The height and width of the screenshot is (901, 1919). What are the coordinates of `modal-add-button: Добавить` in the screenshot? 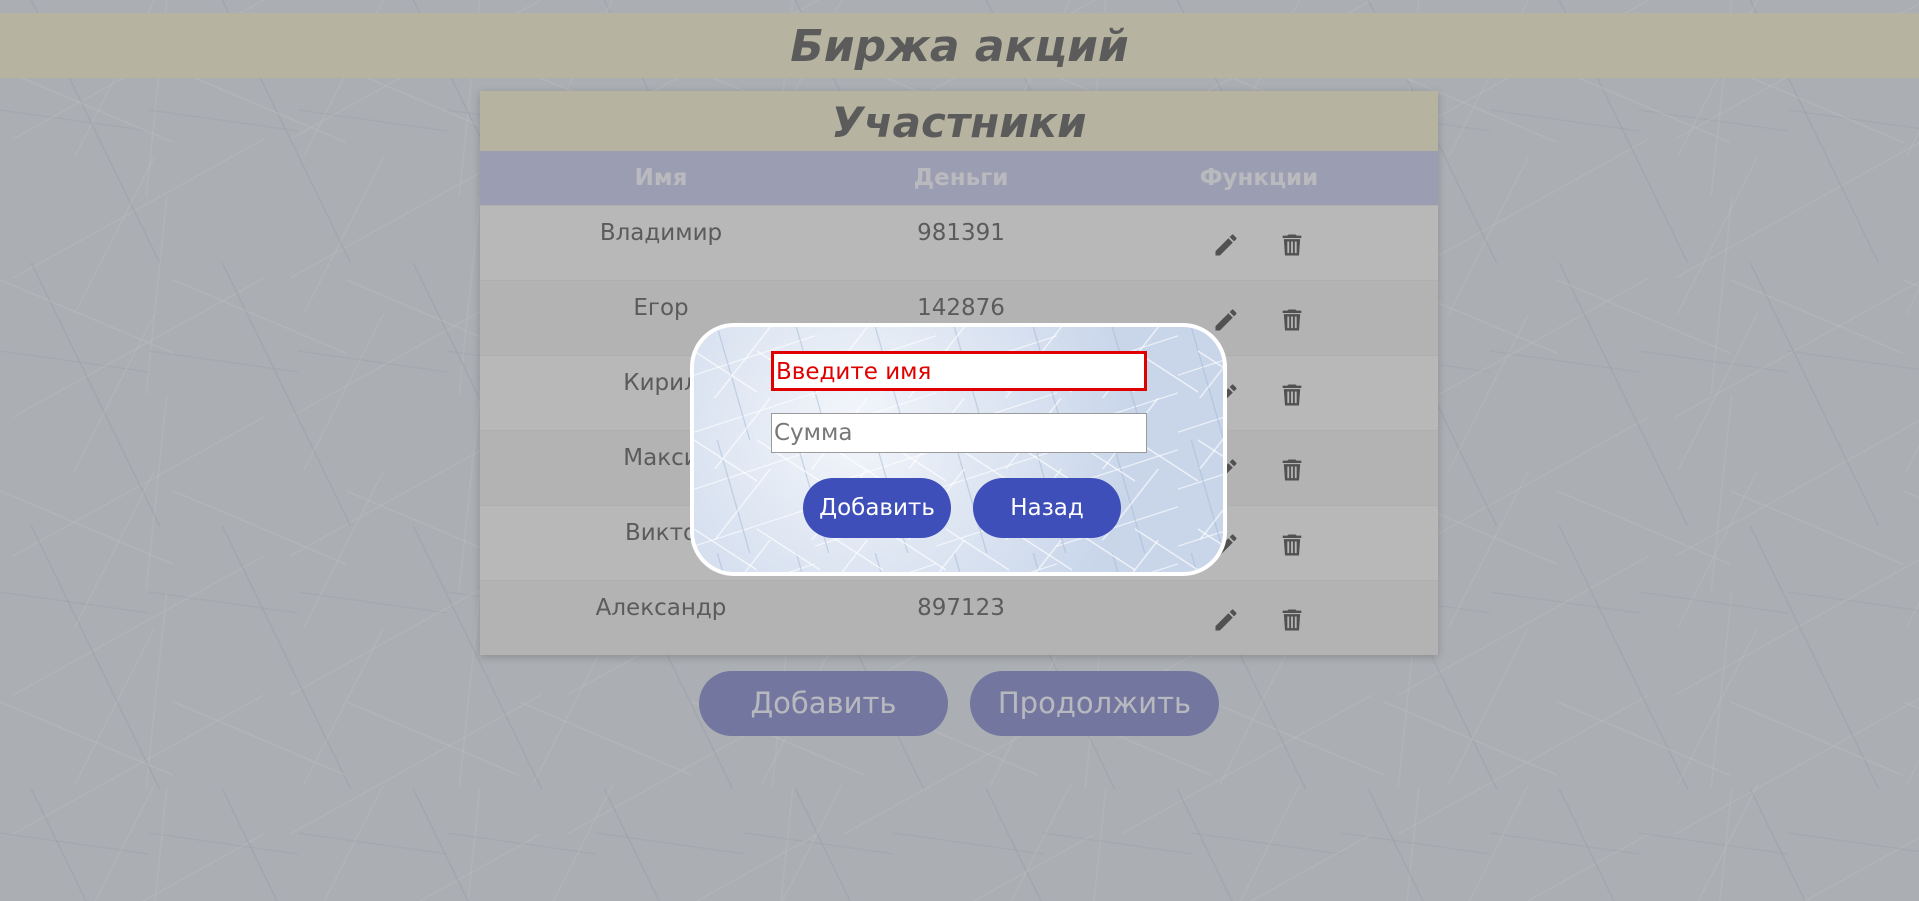 It's located at (877, 508).